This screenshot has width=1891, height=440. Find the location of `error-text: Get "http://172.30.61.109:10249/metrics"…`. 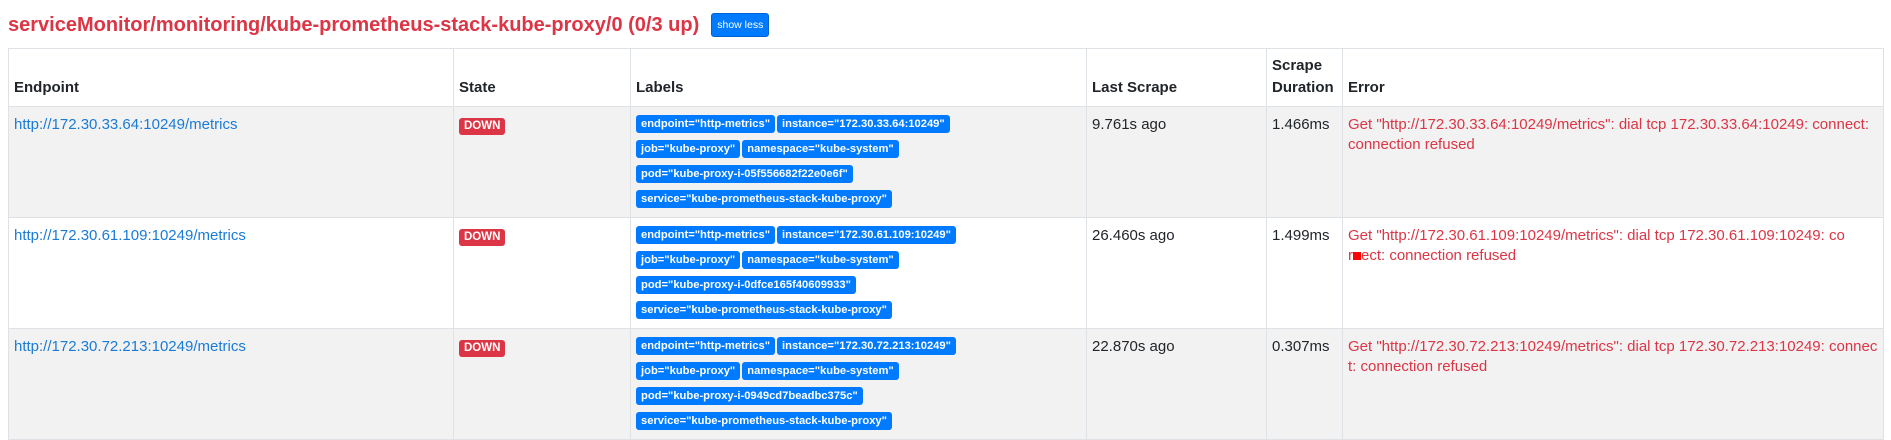

error-text: Get "http://172.30.61.109:10249/metrics"… is located at coordinates (1596, 235).